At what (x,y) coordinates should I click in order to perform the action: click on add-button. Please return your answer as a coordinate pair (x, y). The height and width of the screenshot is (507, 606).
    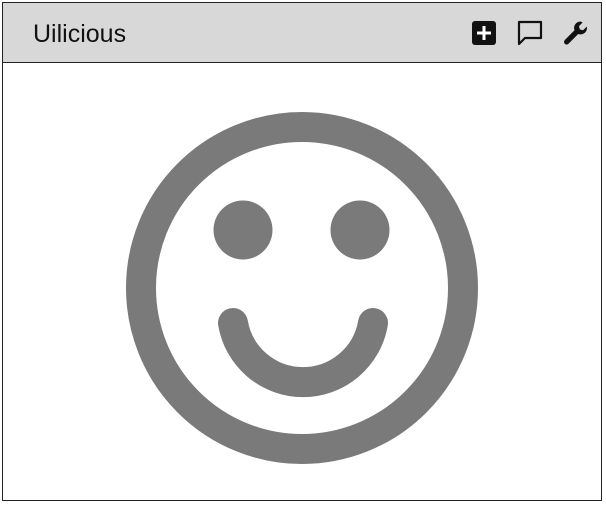
    Looking at the image, I should click on (484, 33).